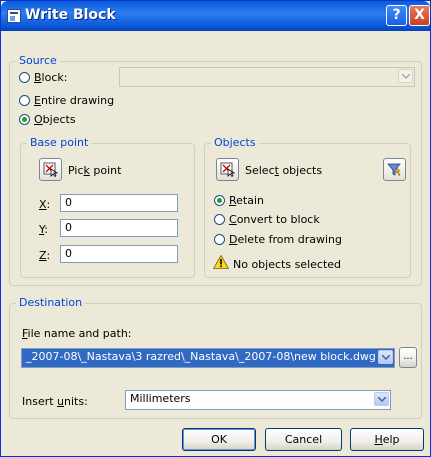  I want to click on insert-units-value: Millimeters, so click(160, 398).